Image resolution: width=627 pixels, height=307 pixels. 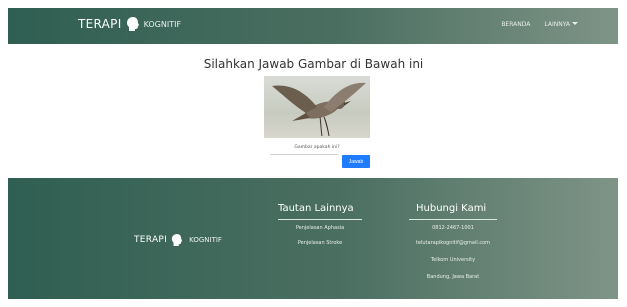 I want to click on tautan-title: Tautan Lainnya, so click(x=316, y=208).